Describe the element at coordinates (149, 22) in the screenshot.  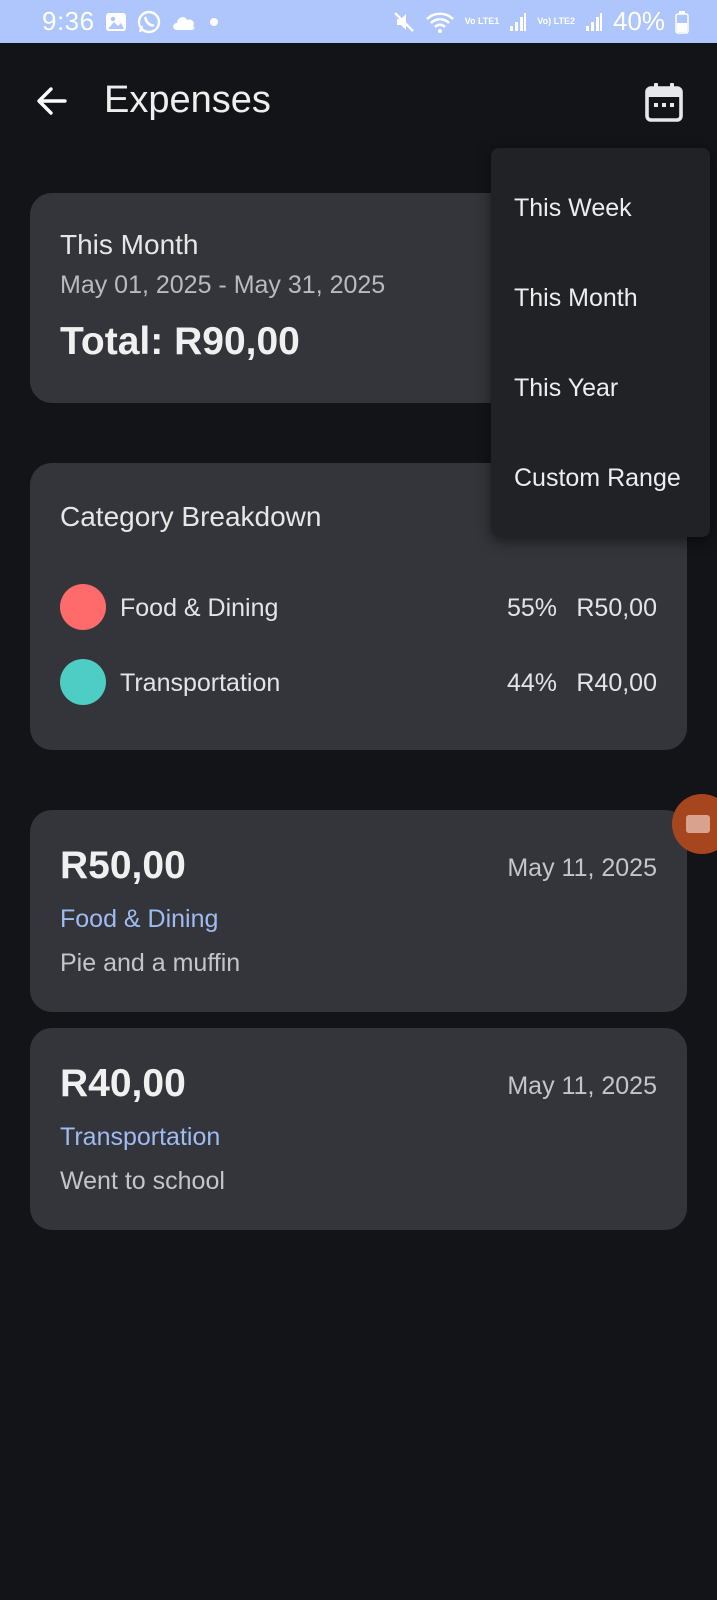
I see `whatsapp-icon` at that location.